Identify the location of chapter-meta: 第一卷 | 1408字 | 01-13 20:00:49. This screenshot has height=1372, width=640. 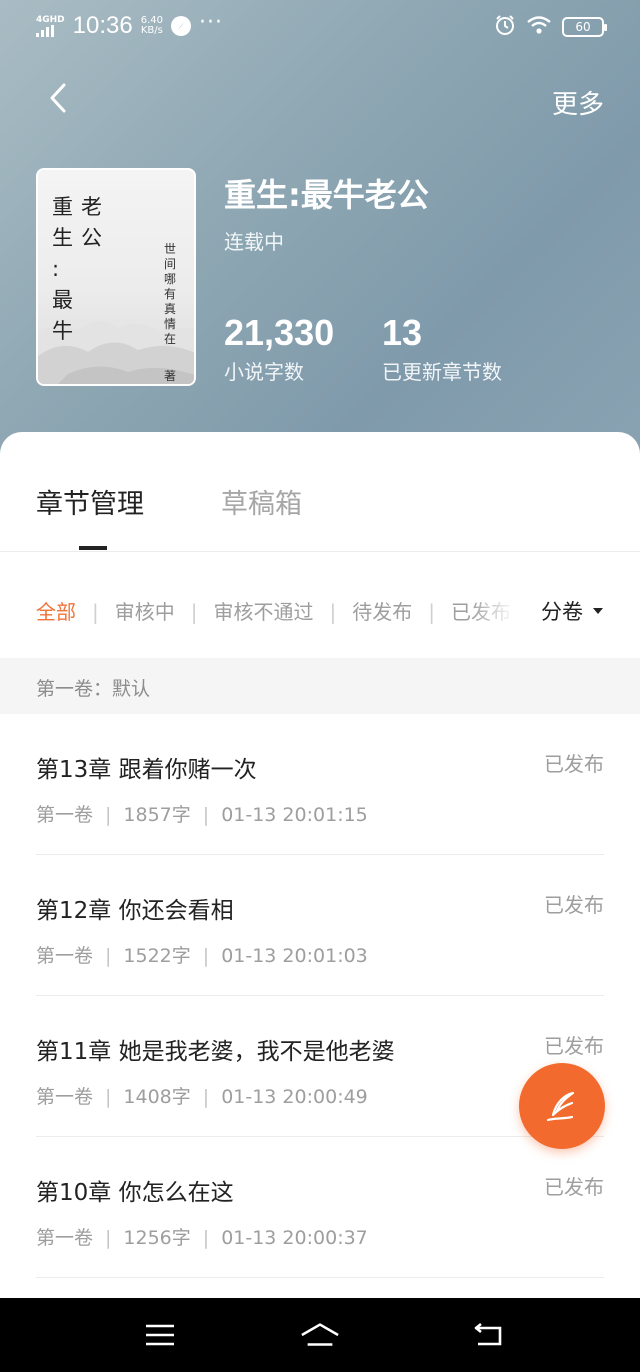
(202, 1097).